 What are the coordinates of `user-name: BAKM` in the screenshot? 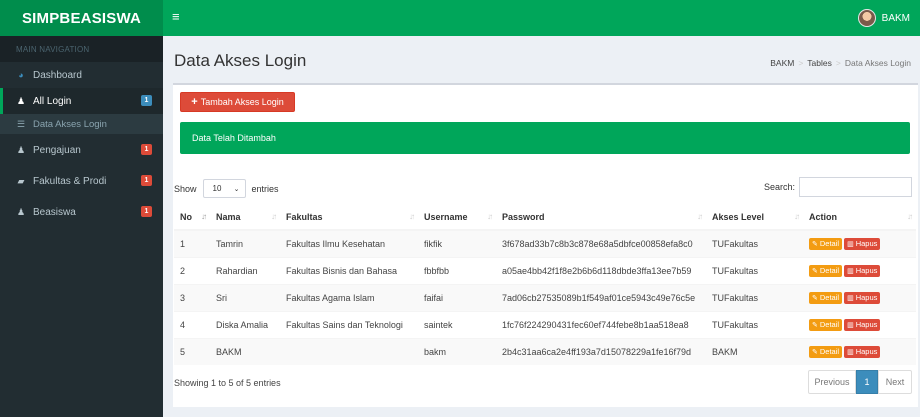 It's located at (895, 18).